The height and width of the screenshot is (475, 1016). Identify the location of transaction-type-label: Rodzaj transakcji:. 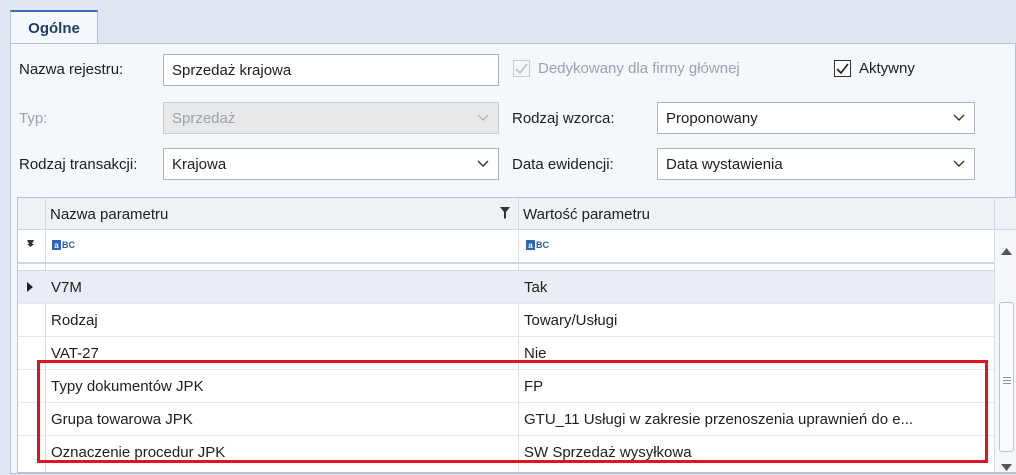
(78, 164).